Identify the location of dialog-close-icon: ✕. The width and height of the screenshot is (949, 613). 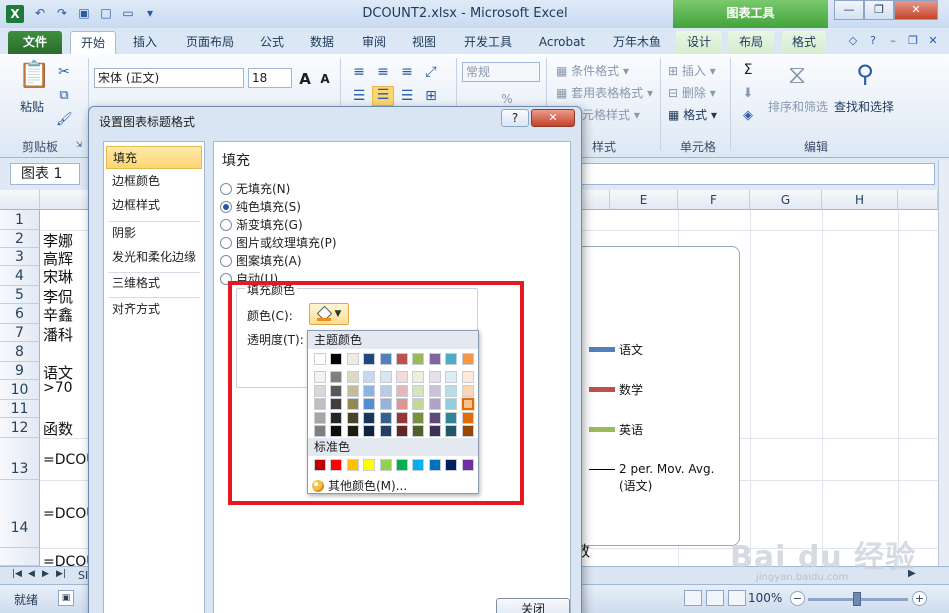
(553, 118).